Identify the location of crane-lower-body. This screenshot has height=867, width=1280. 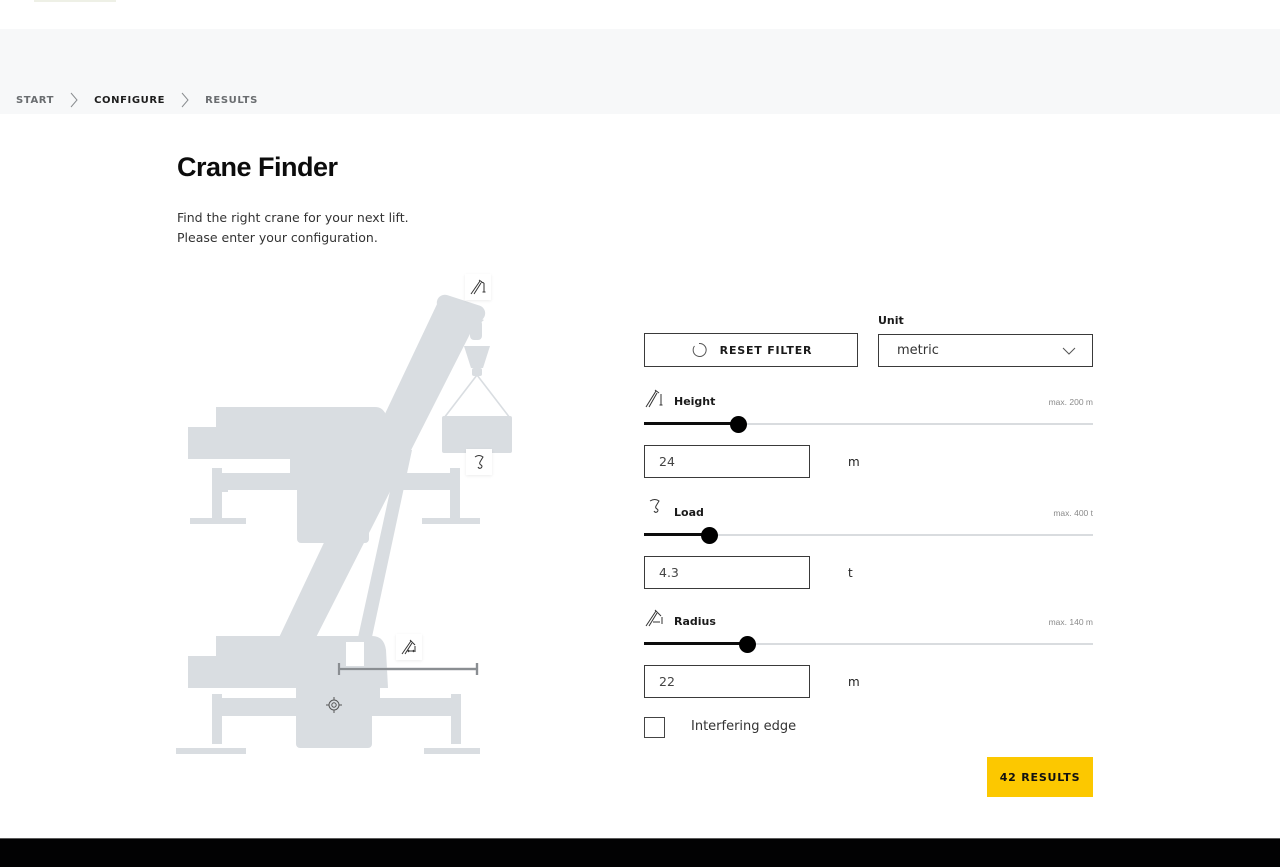
(328, 695).